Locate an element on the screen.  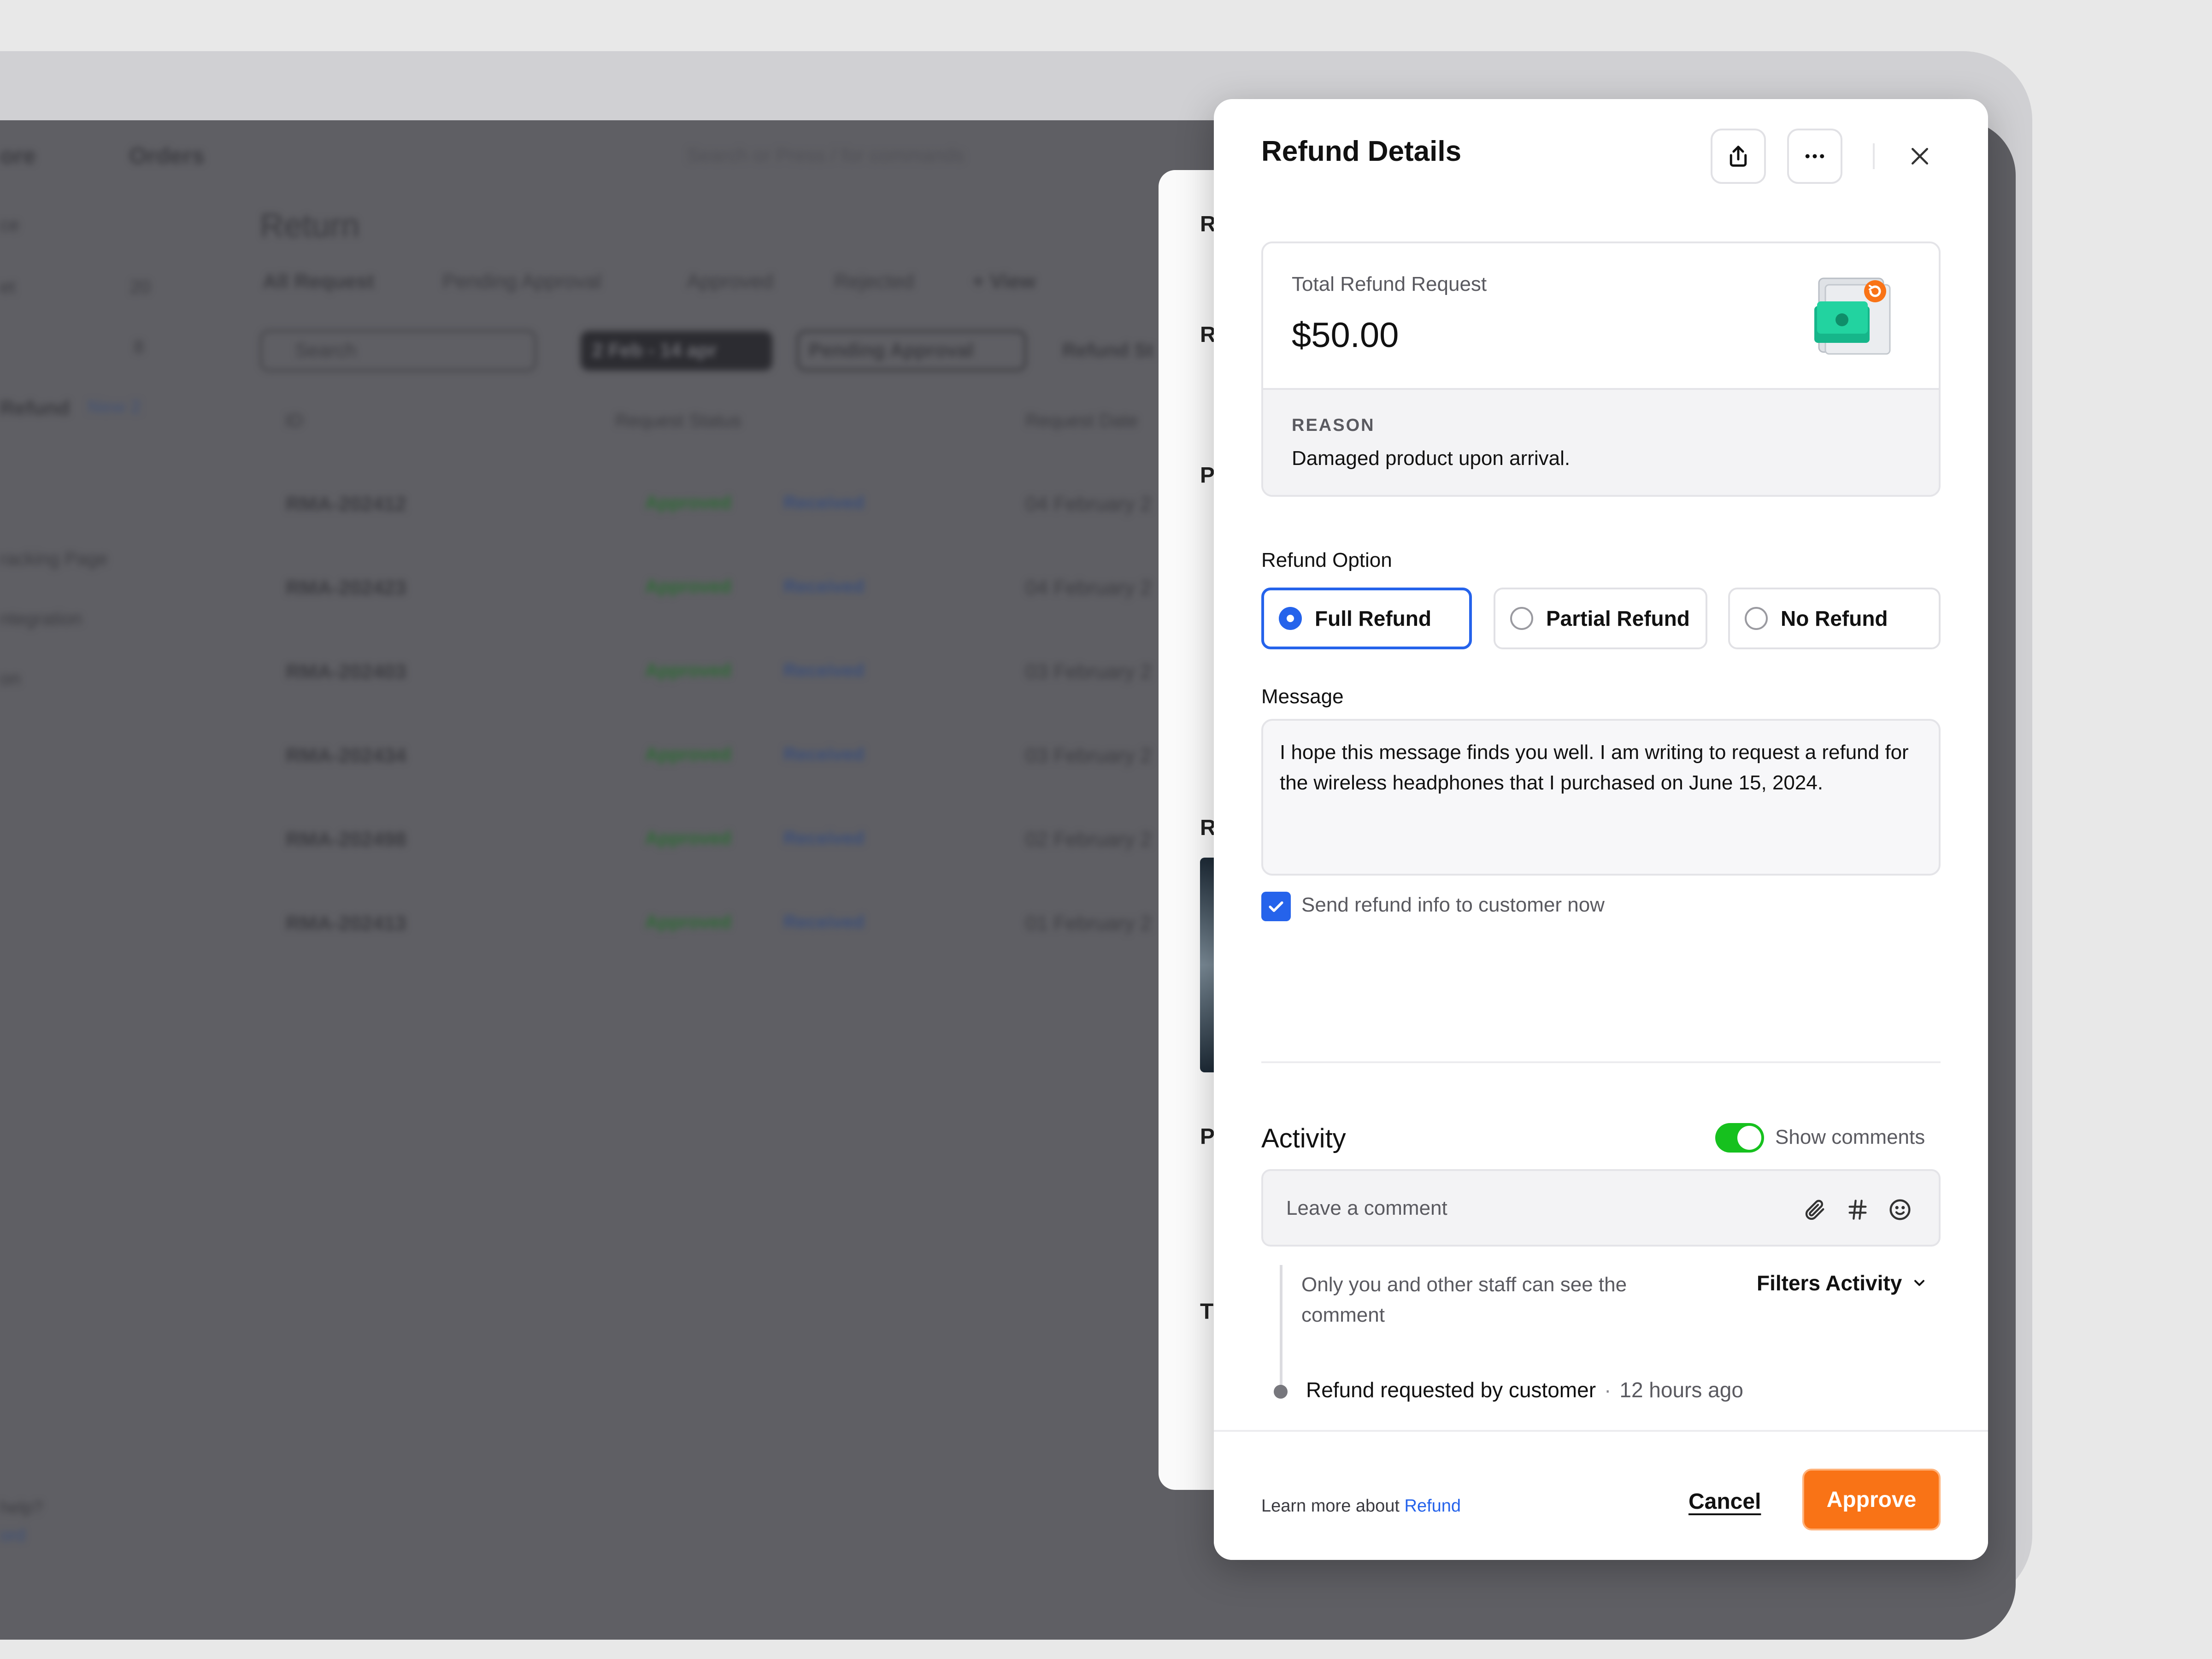
attachment-button is located at coordinates (1815, 1209).